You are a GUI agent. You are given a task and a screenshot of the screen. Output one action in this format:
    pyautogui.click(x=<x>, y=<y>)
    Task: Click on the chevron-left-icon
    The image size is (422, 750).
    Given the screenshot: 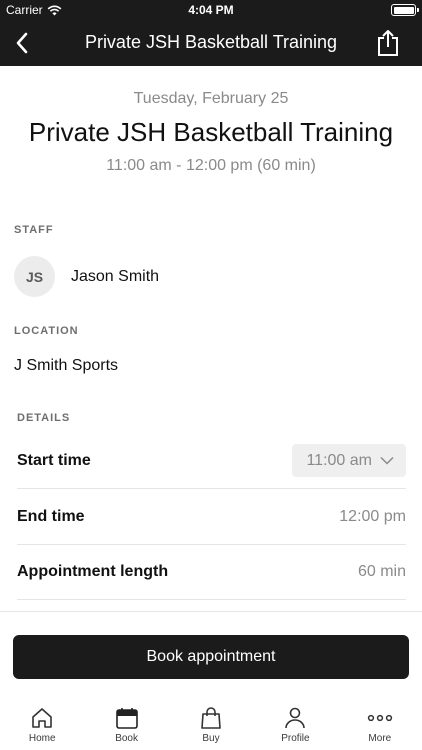 What is the action you would take?
    pyautogui.click(x=22, y=43)
    